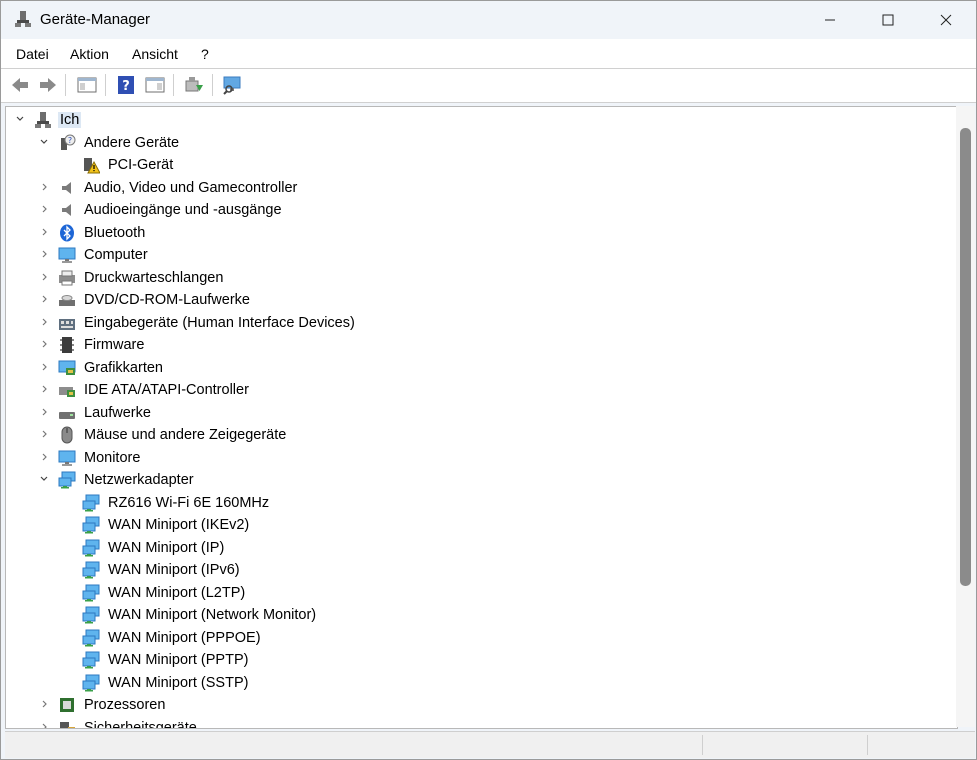 The height and width of the screenshot is (760, 977). Describe the element at coordinates (481, 480) in the screenshot. I see `tree-category-row: Netzwerkadapter` at that location.